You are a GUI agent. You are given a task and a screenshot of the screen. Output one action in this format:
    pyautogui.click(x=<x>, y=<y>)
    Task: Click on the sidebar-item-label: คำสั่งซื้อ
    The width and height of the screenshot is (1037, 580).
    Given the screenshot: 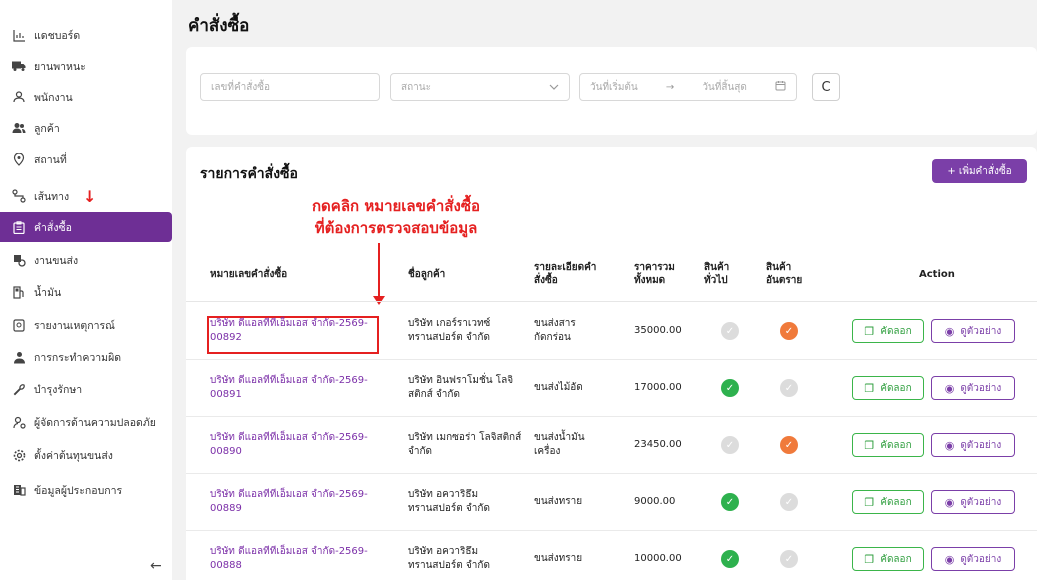 What is the action you would take?
    pyautogui.click(x=53, y=227)
    